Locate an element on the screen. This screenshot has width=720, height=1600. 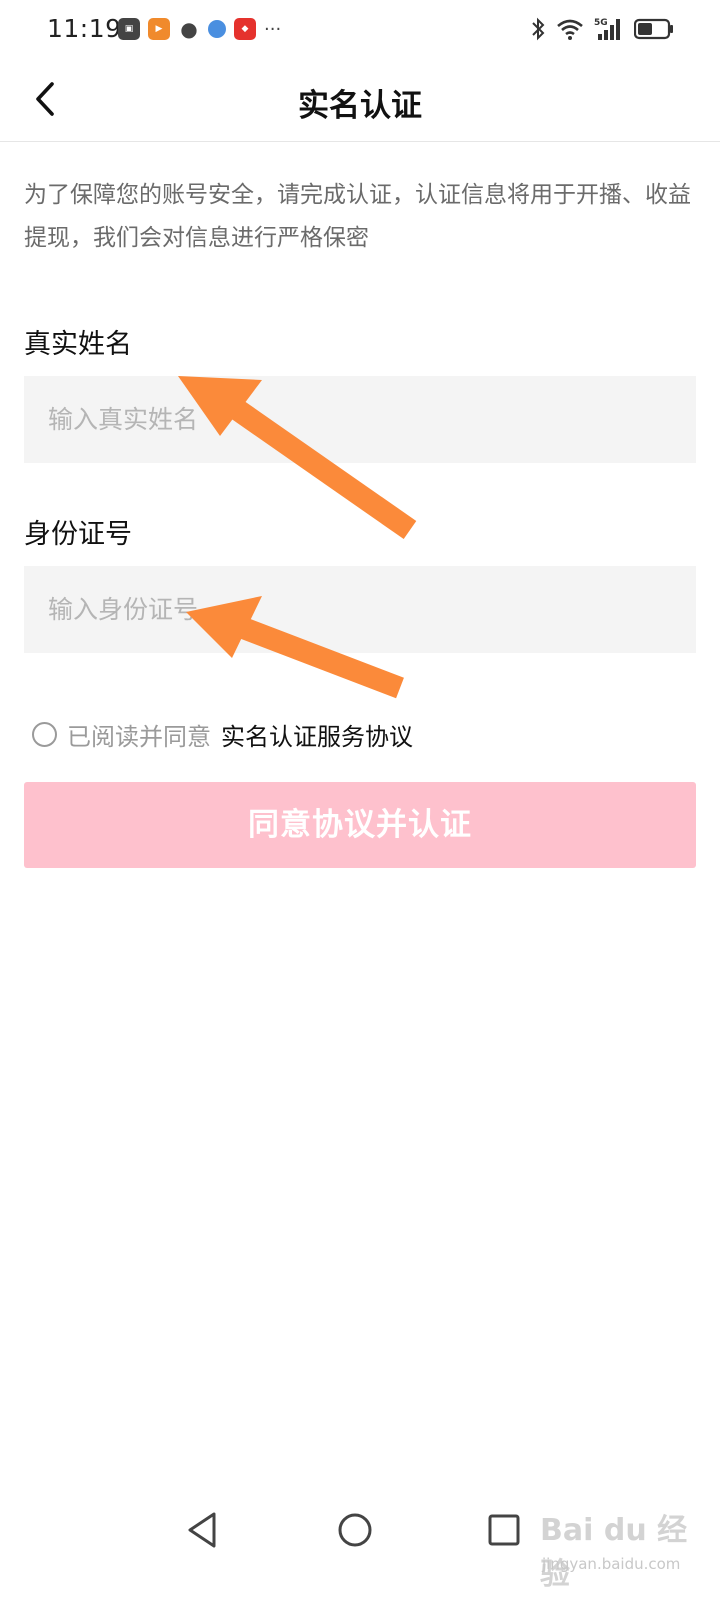
battery-icon is located at coordinates (653, 29).